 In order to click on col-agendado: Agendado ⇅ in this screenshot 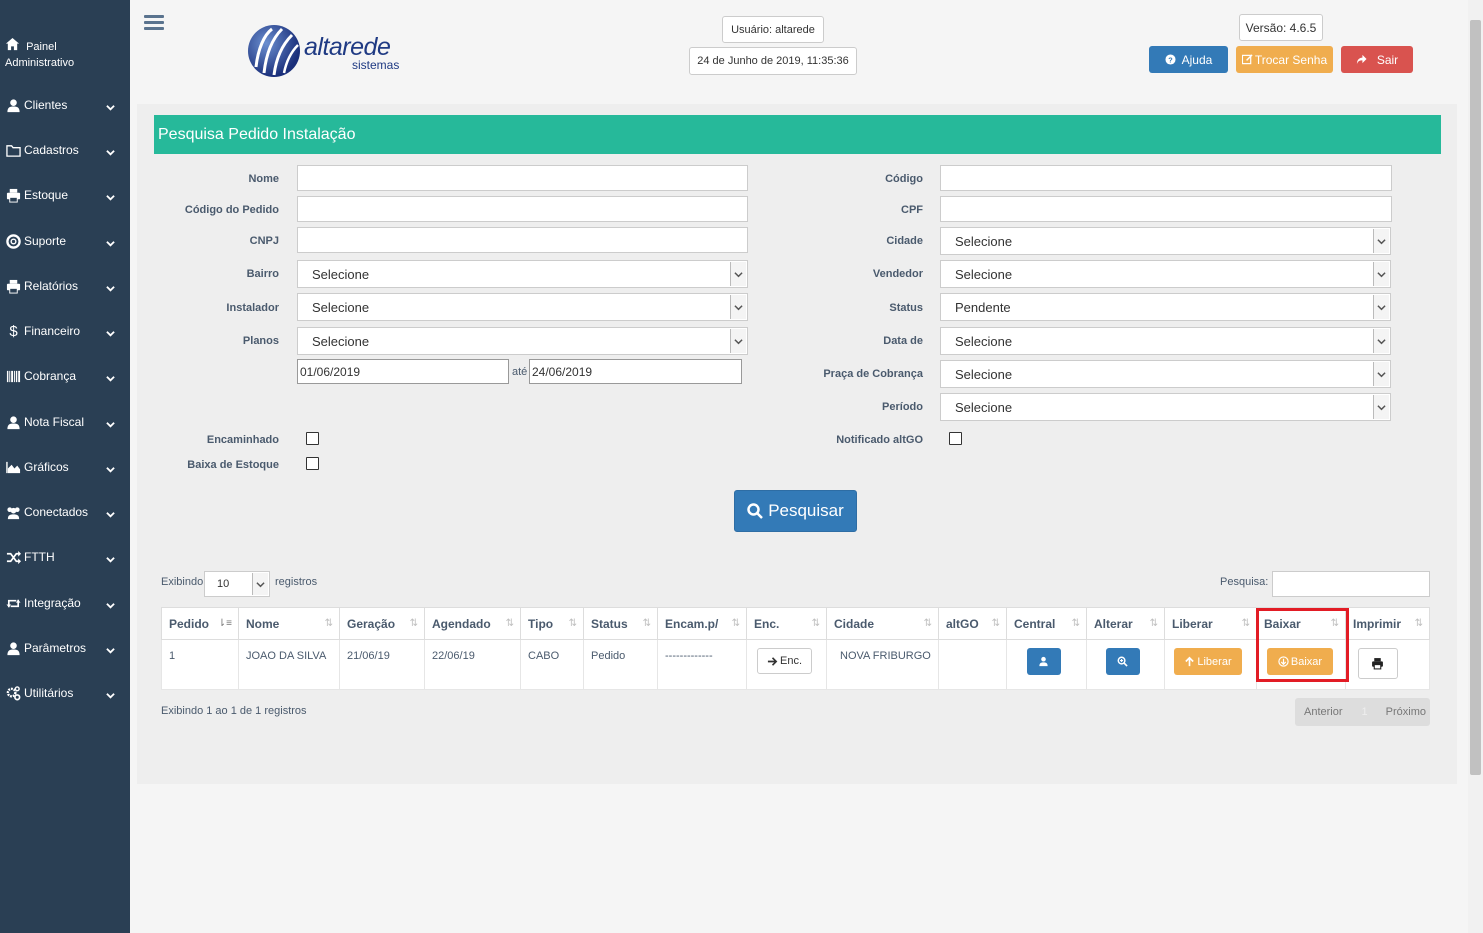, I will do `click(472, 623)`.